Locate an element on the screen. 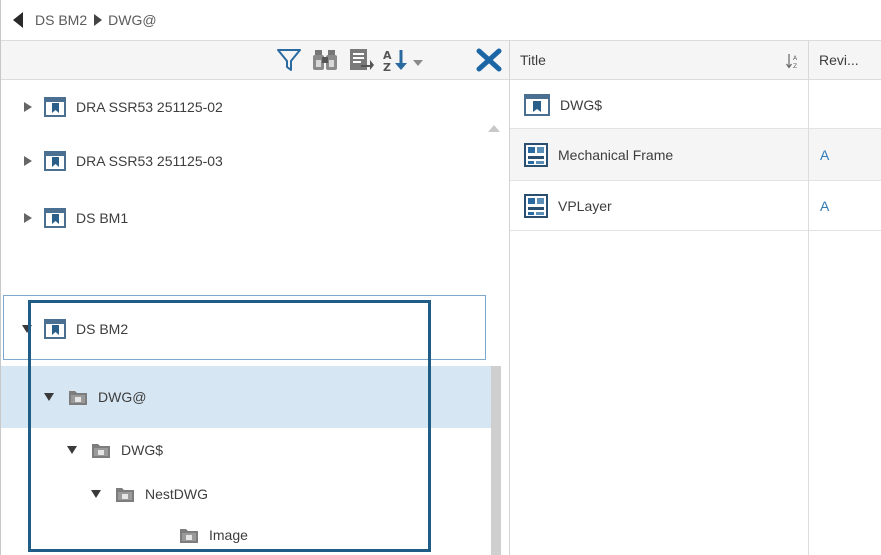  cell-title-text: VPLayer is located at coordinates (585, 206).